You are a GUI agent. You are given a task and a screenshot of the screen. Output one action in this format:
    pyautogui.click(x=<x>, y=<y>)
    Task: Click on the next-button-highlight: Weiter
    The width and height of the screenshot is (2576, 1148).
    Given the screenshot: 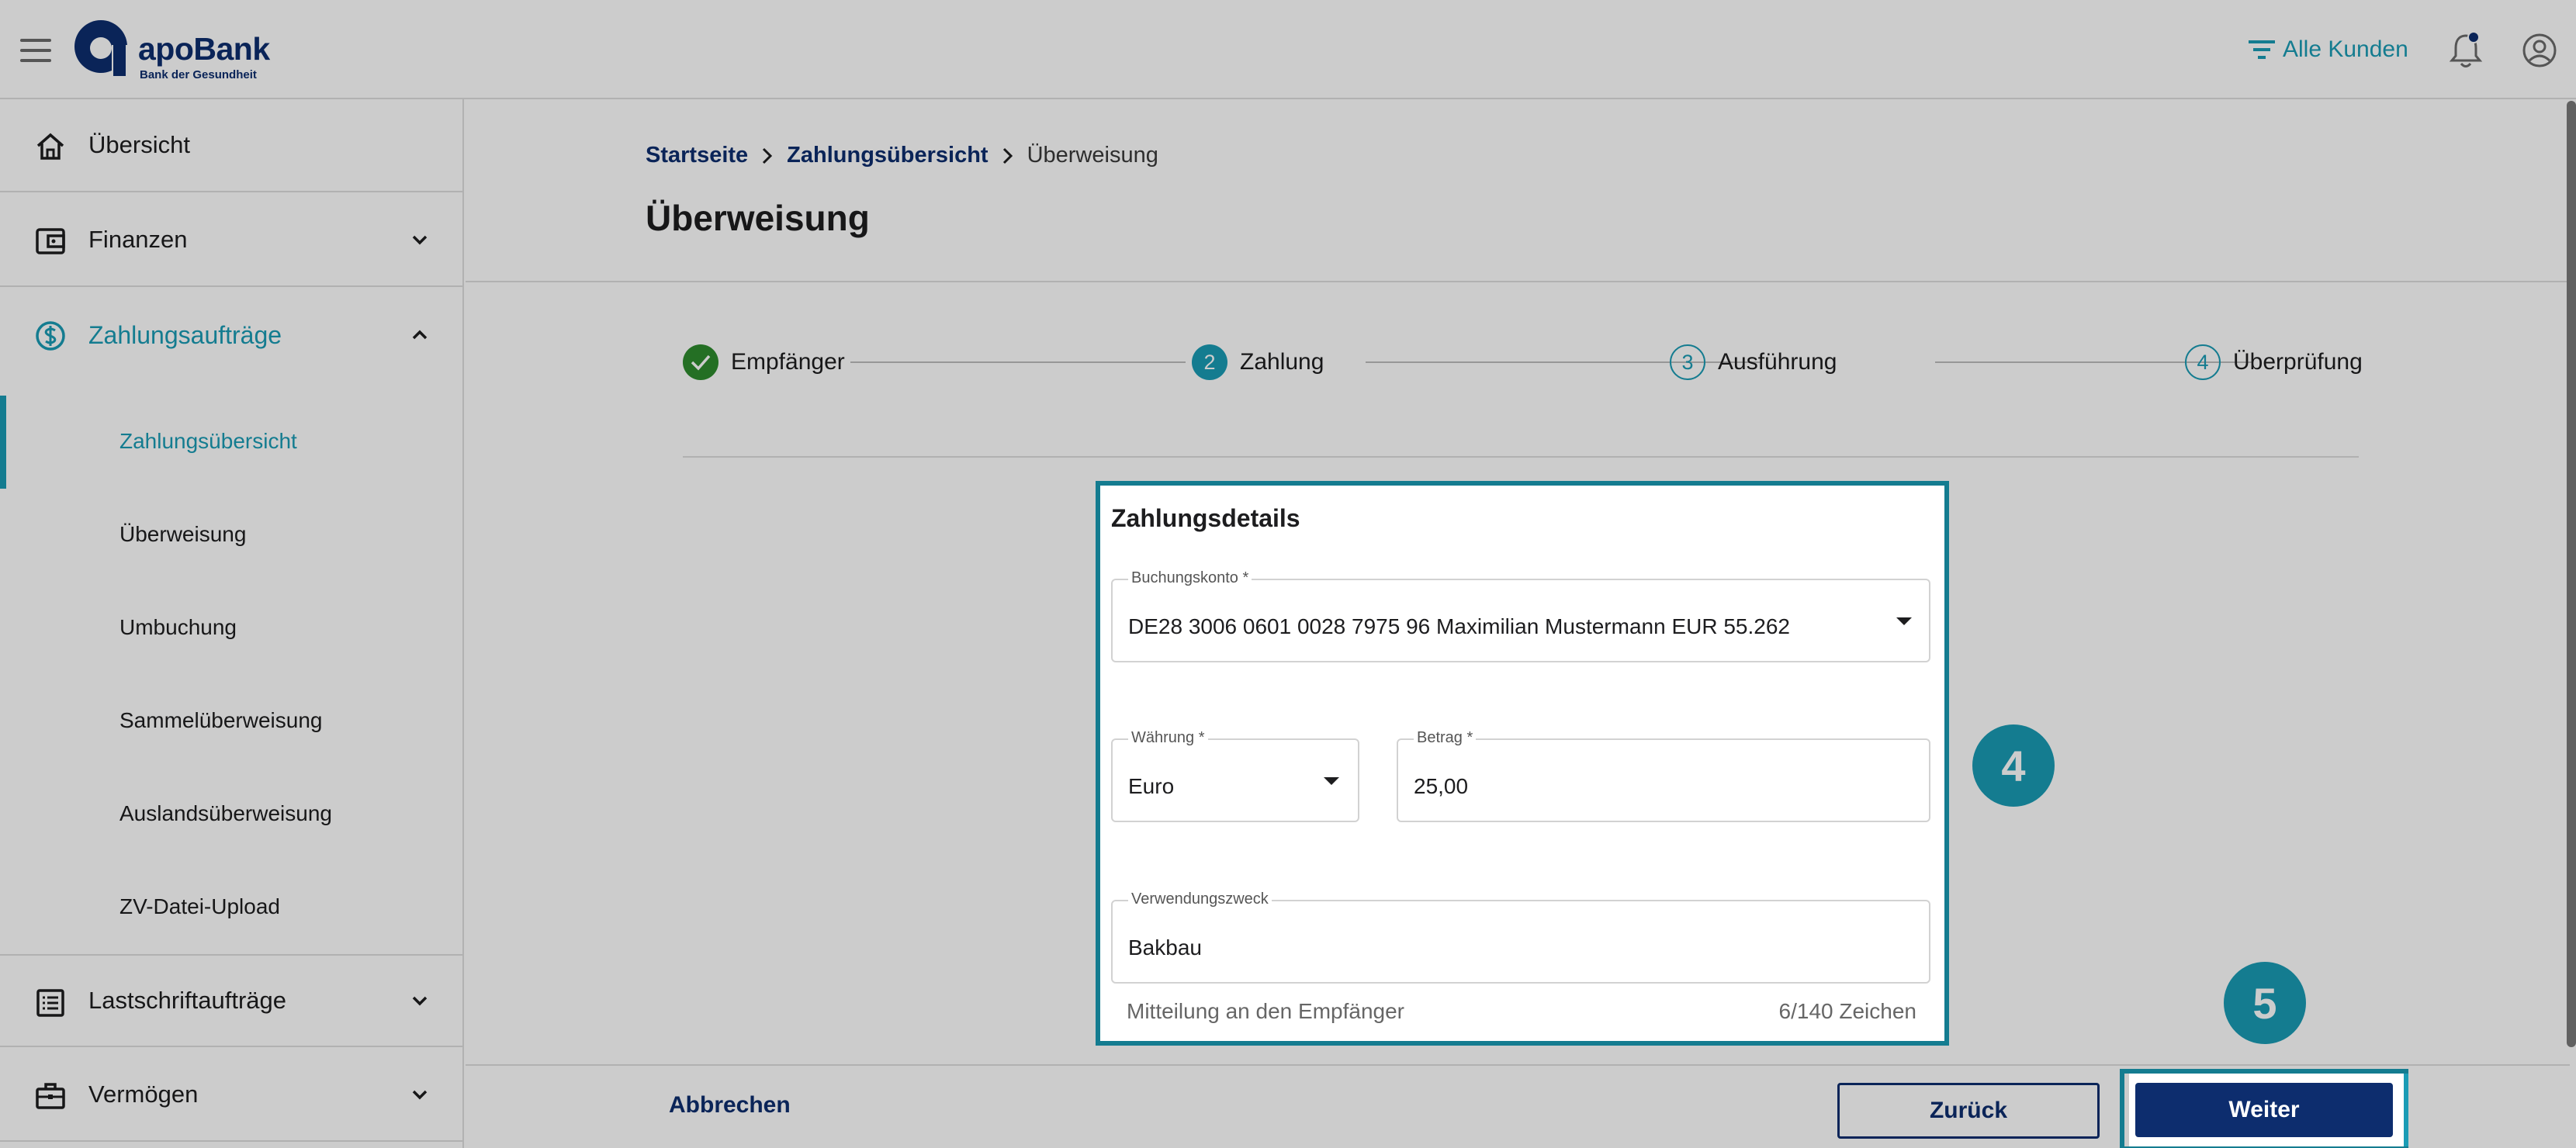 What is the action you would take?
    pyautogui.click(x=2264, y=1108)
    